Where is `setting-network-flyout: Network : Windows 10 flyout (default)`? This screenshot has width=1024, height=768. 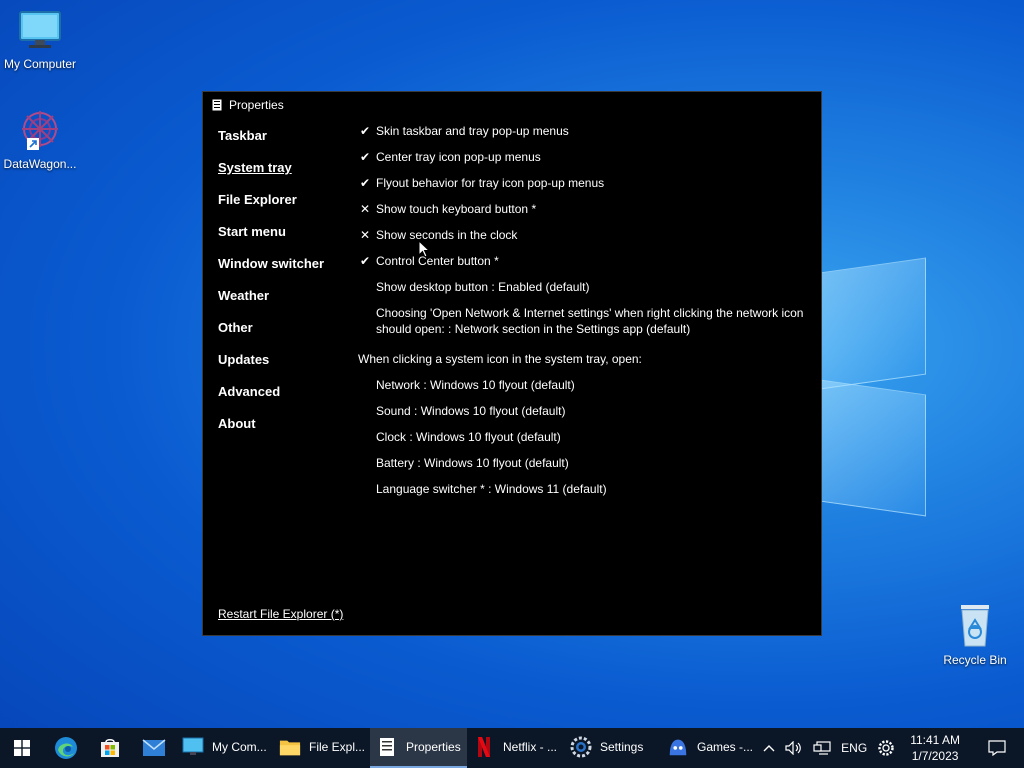
setting-network-flyout: Network : Windows 10 flyout (default) is located at coordinates (583, 390).